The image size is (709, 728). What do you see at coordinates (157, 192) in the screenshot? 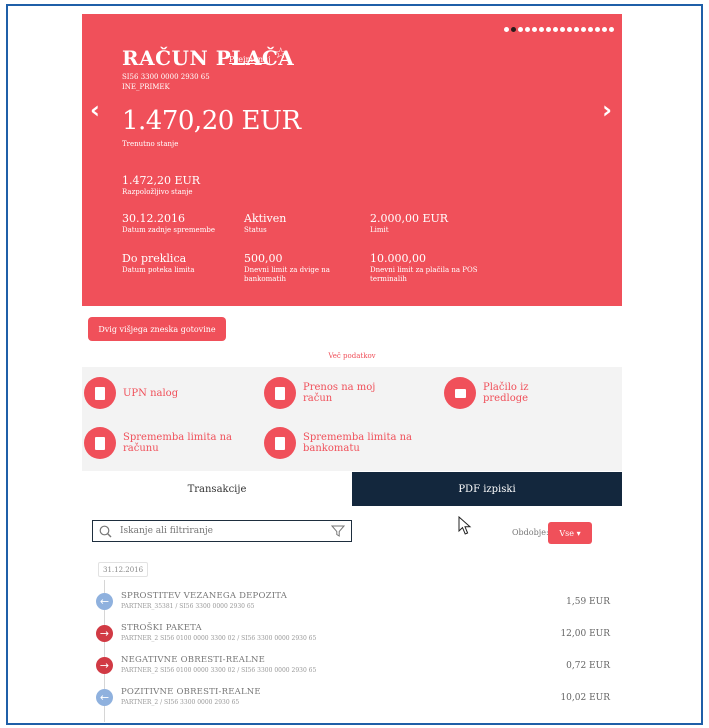
I see `available-balance-label: Razpoložljivo stanje` at bounding box center [157, 192].